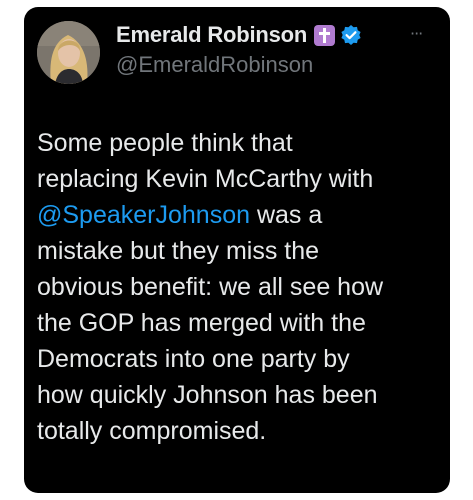  Describe the element at coordinates (193, 359) in the screenshot. I see `tweet-line-text: Democrats into one party by` at that location.